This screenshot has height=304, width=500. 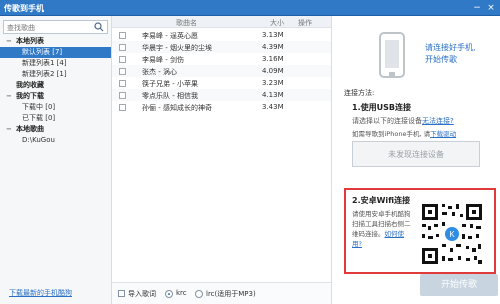 What do you see at coordinates (273, 107) in the screenshot?
I see `song-size: 3.43M` at bounding box center [273, 107].